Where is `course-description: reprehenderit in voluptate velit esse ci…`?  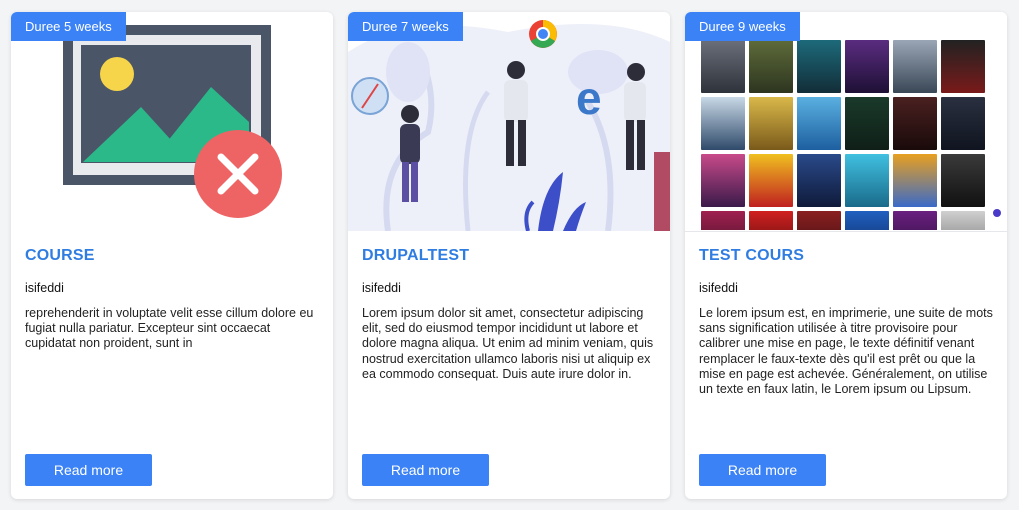 course-description: reprehenderit in voluptate velit esse ci… is located at coordinates (169, 328).